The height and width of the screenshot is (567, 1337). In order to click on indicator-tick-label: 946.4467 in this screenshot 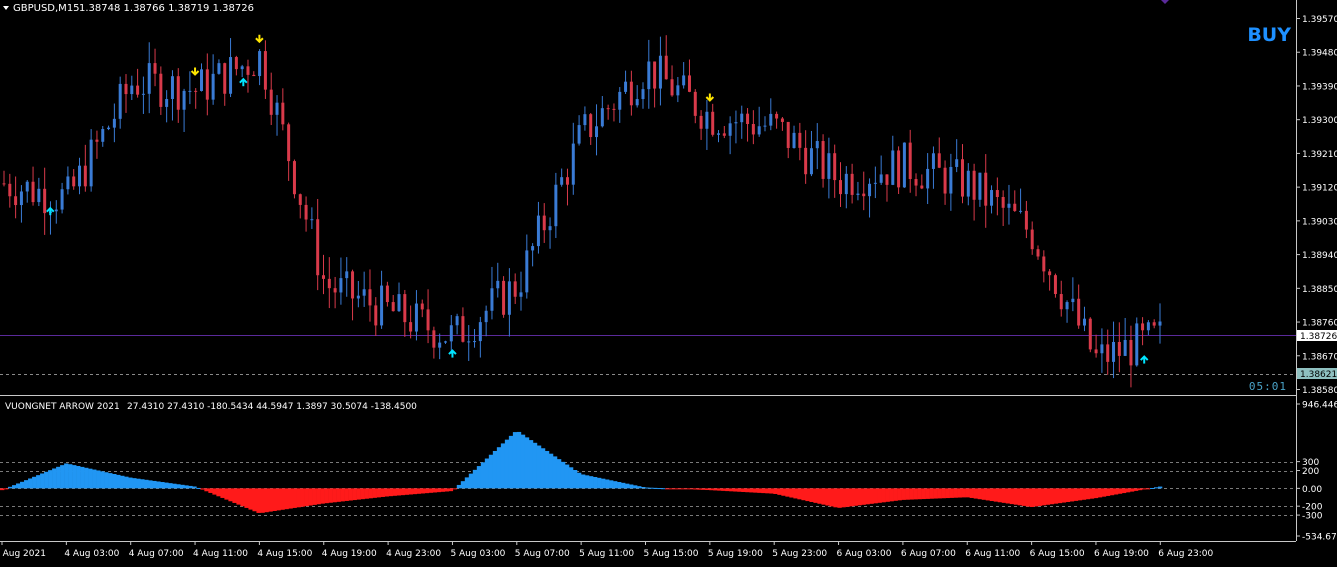, I will do `click(1319, 406)`.